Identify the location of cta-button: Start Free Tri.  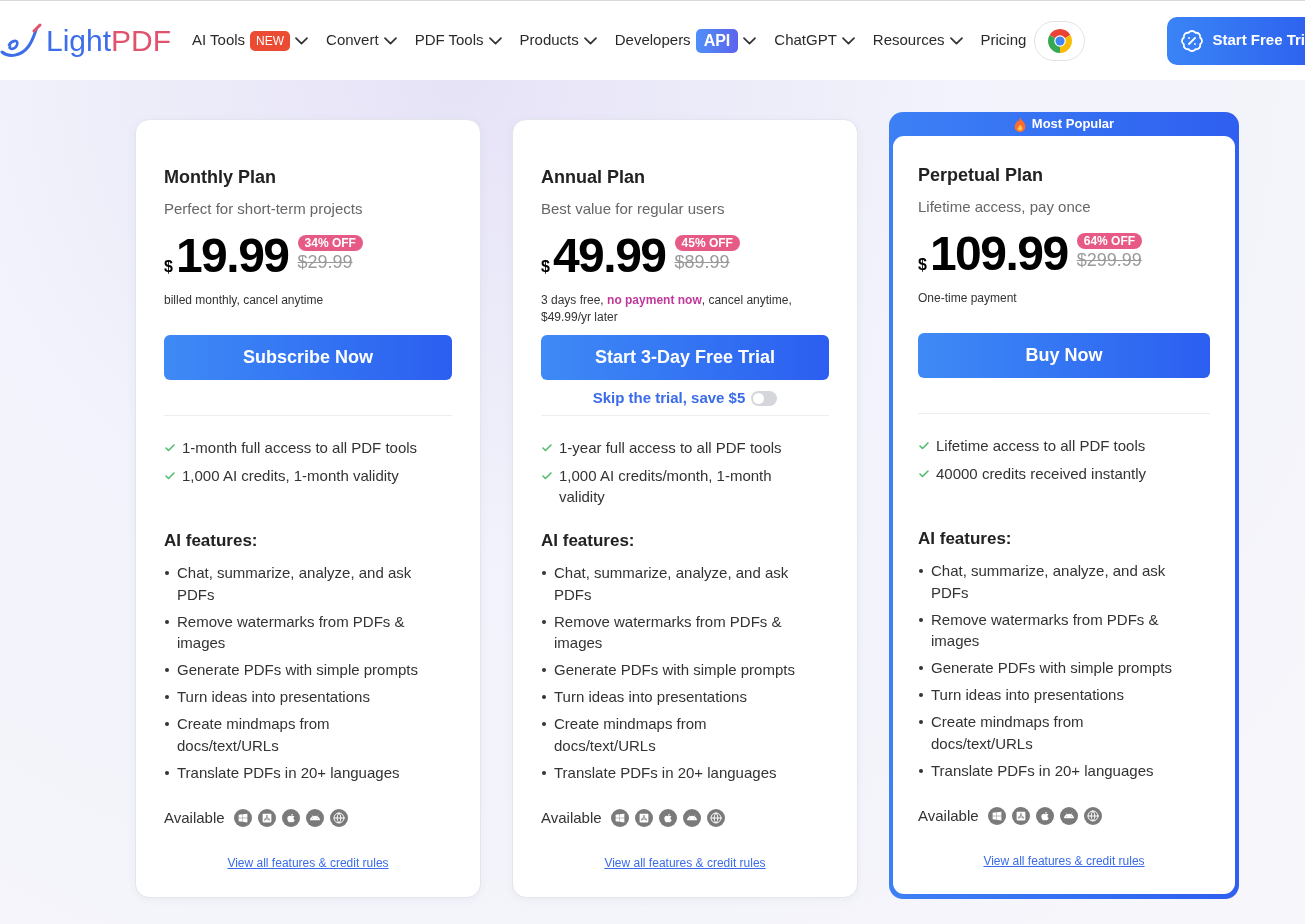
(1236, 40).